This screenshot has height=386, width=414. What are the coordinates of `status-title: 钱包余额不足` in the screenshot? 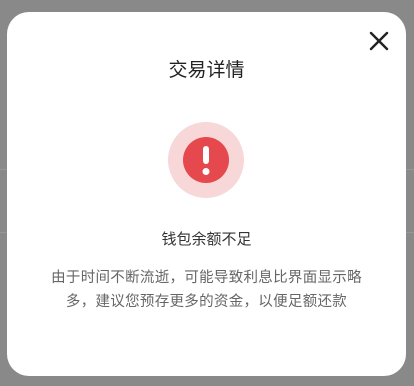 It's located at (206, 239).